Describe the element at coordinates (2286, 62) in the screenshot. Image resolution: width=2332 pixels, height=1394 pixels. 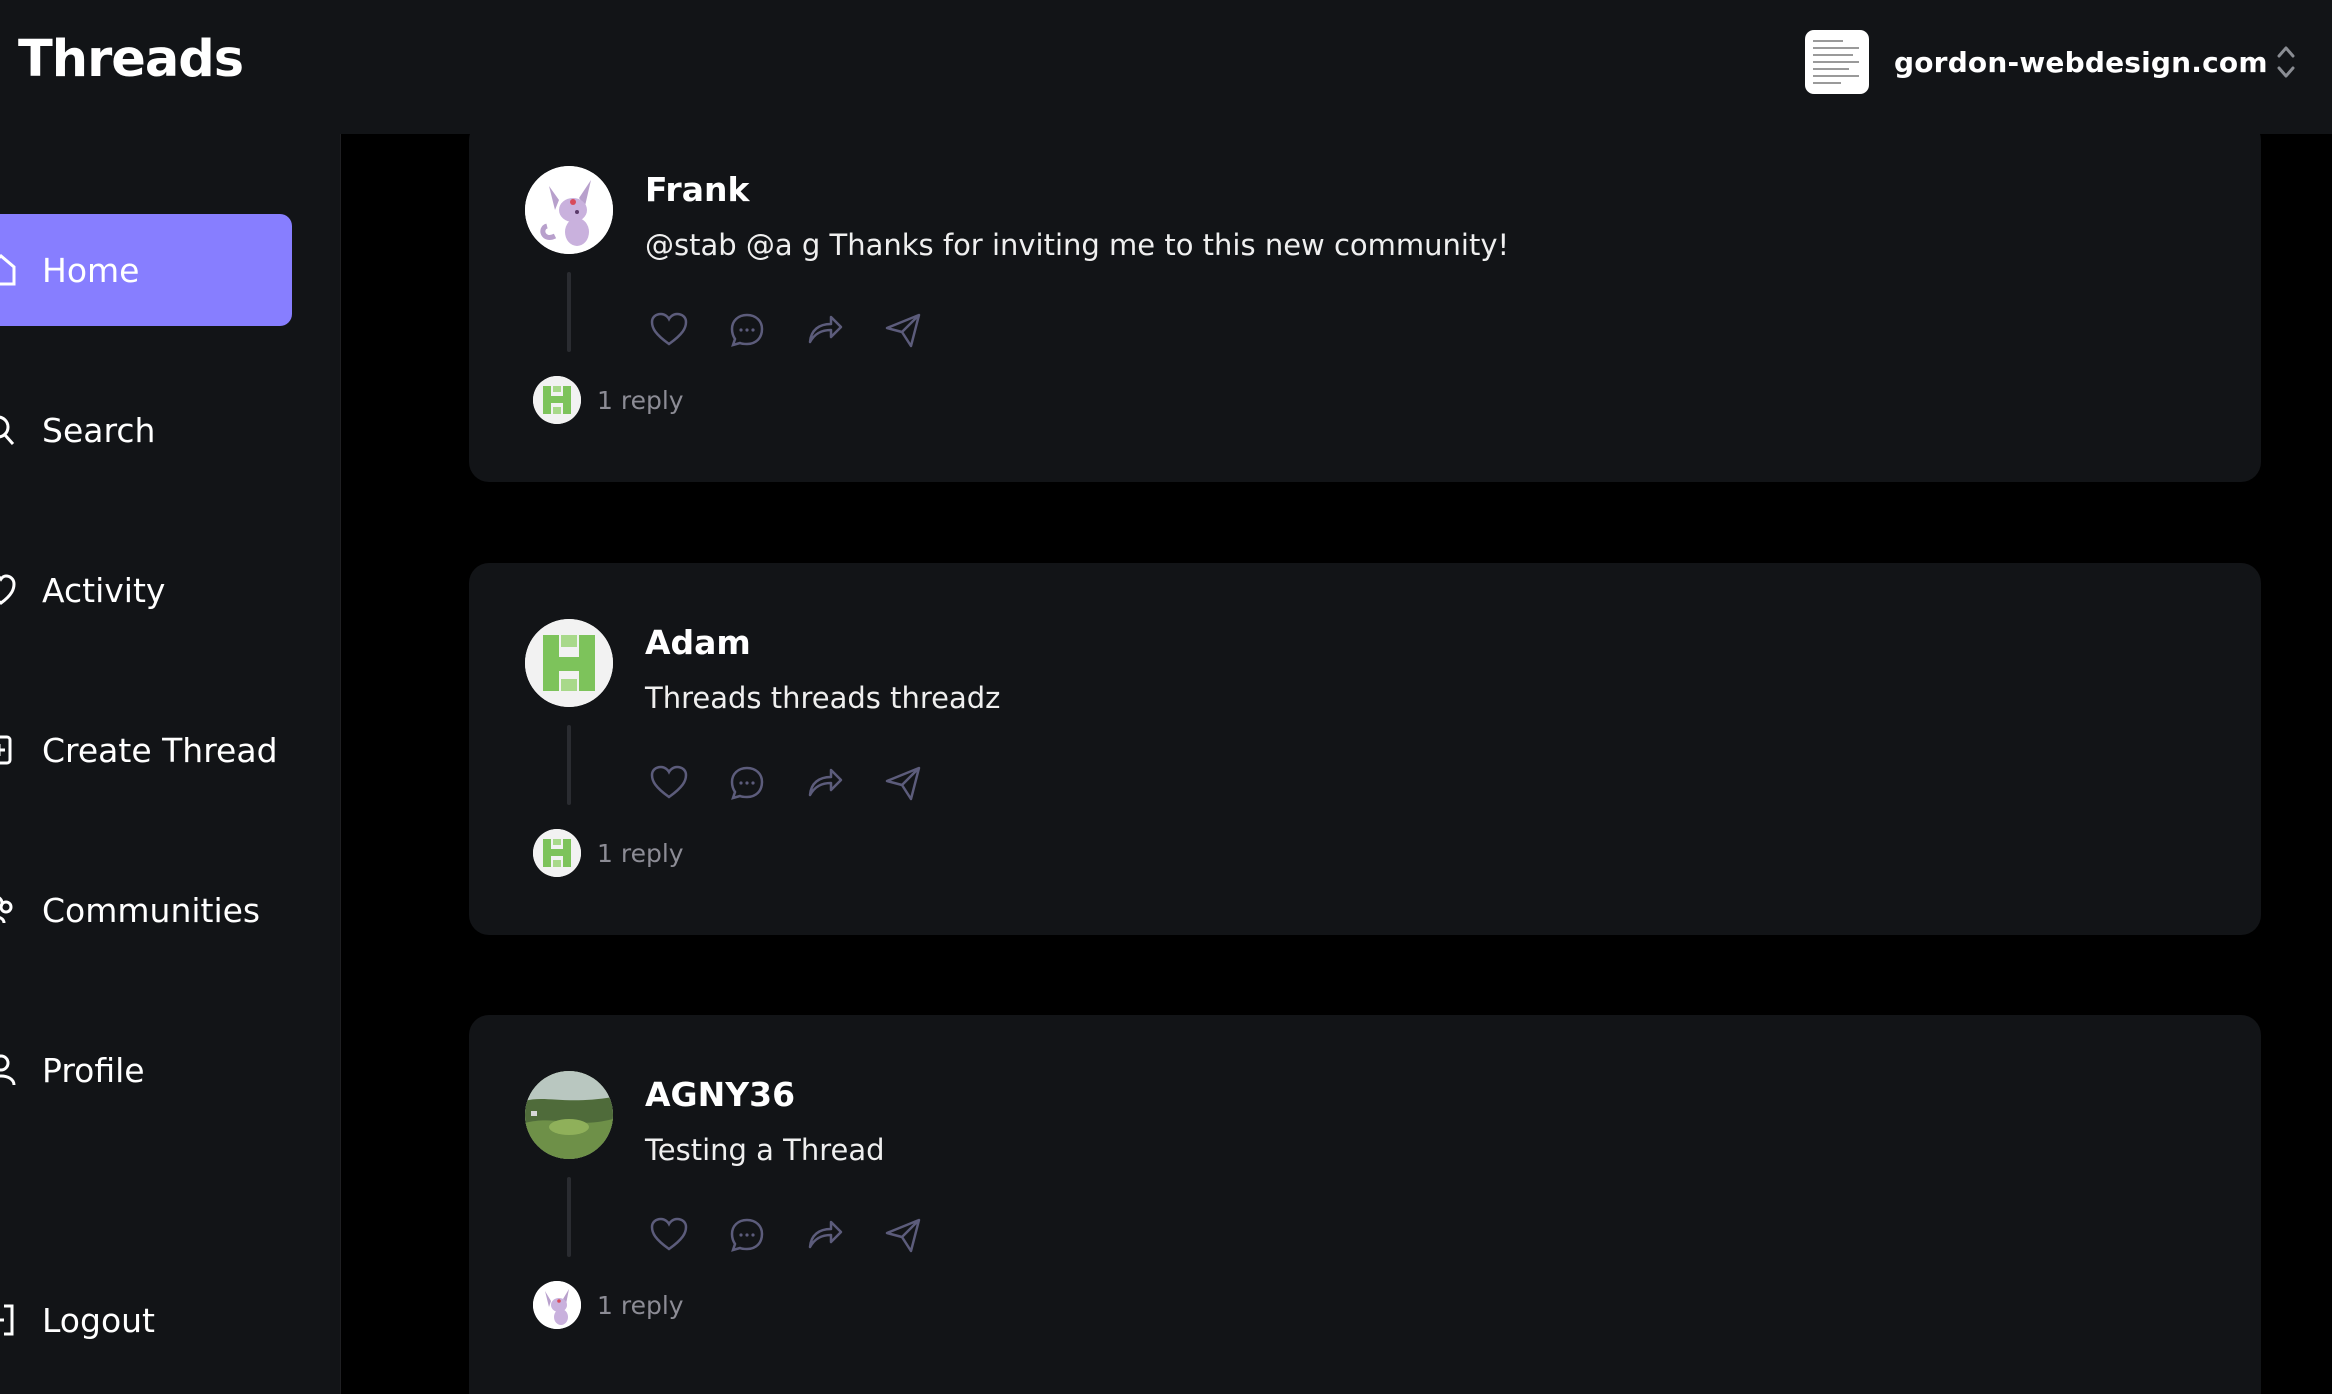
I see `chevron-up-down-icon` at that location.